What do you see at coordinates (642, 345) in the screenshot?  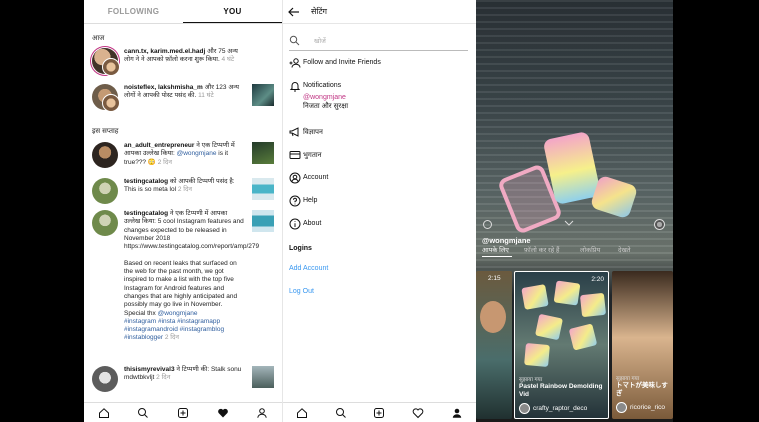 I see `video-card: सुझाया गया トマトが美味しすぎ ricorice_rico` at bounding box center [642, 345].